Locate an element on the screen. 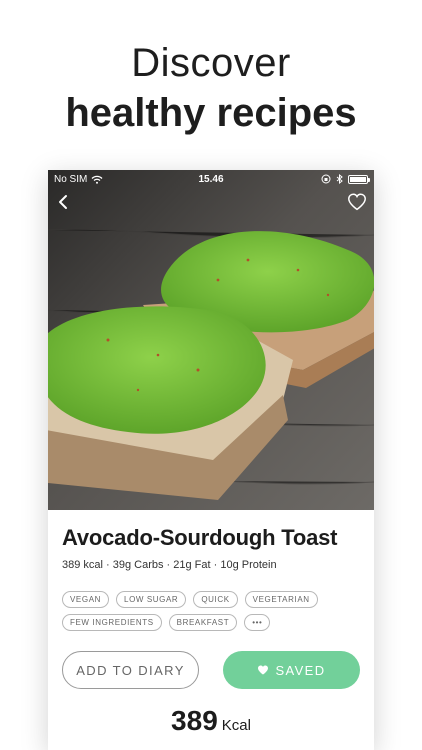  energy-unit: Kcal is located at coordinates (236, 725).